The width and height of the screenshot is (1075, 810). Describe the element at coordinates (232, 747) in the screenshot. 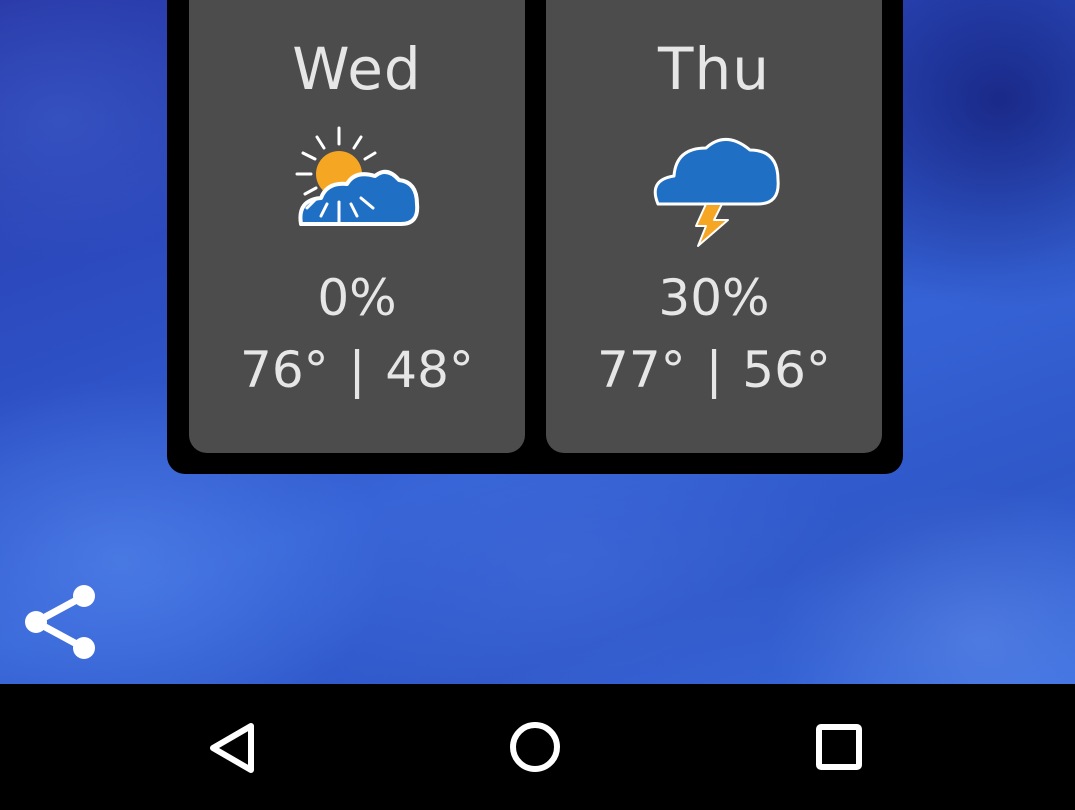

I see `back-triangle-icon` at that location.